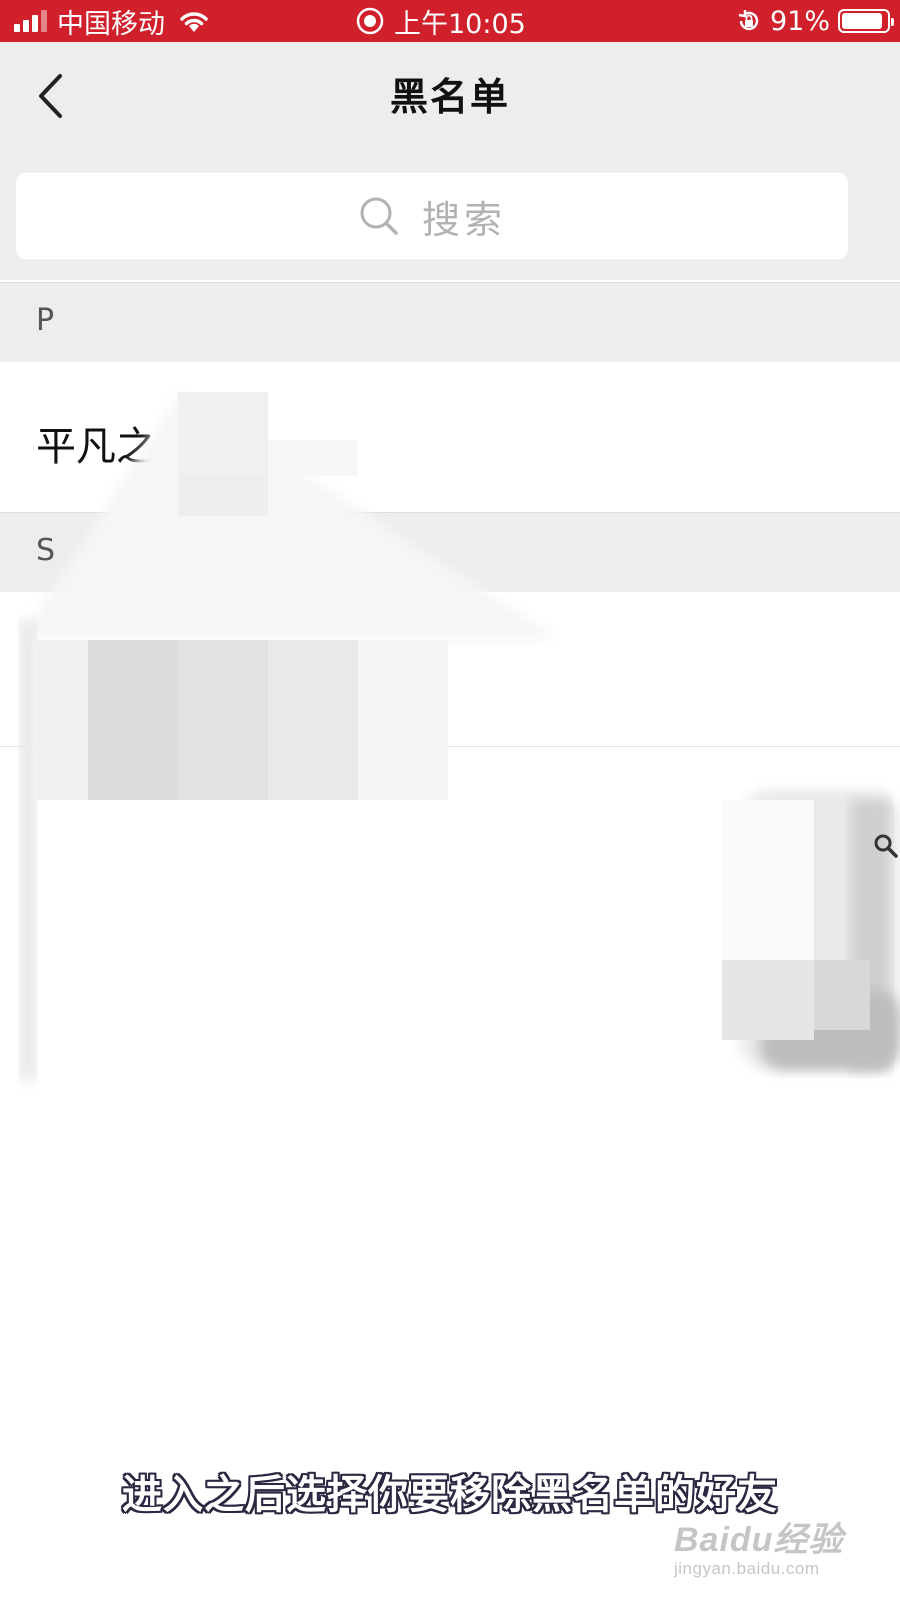 Image resolution: width=900 pixels, height=1600 pixels. What do you see at coordinates (450, 746) in the screenshot?
I see `divider` at bounding box center [450, 746].